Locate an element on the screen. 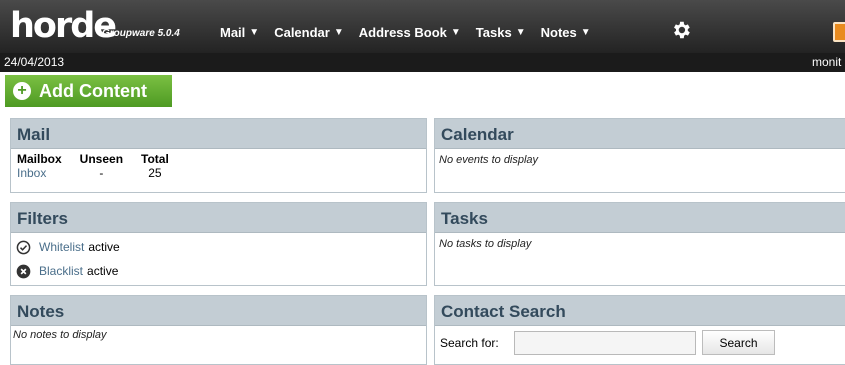 This screenshot has height=365, width=845. total-count: 25 is located at coordinates (155, 173).